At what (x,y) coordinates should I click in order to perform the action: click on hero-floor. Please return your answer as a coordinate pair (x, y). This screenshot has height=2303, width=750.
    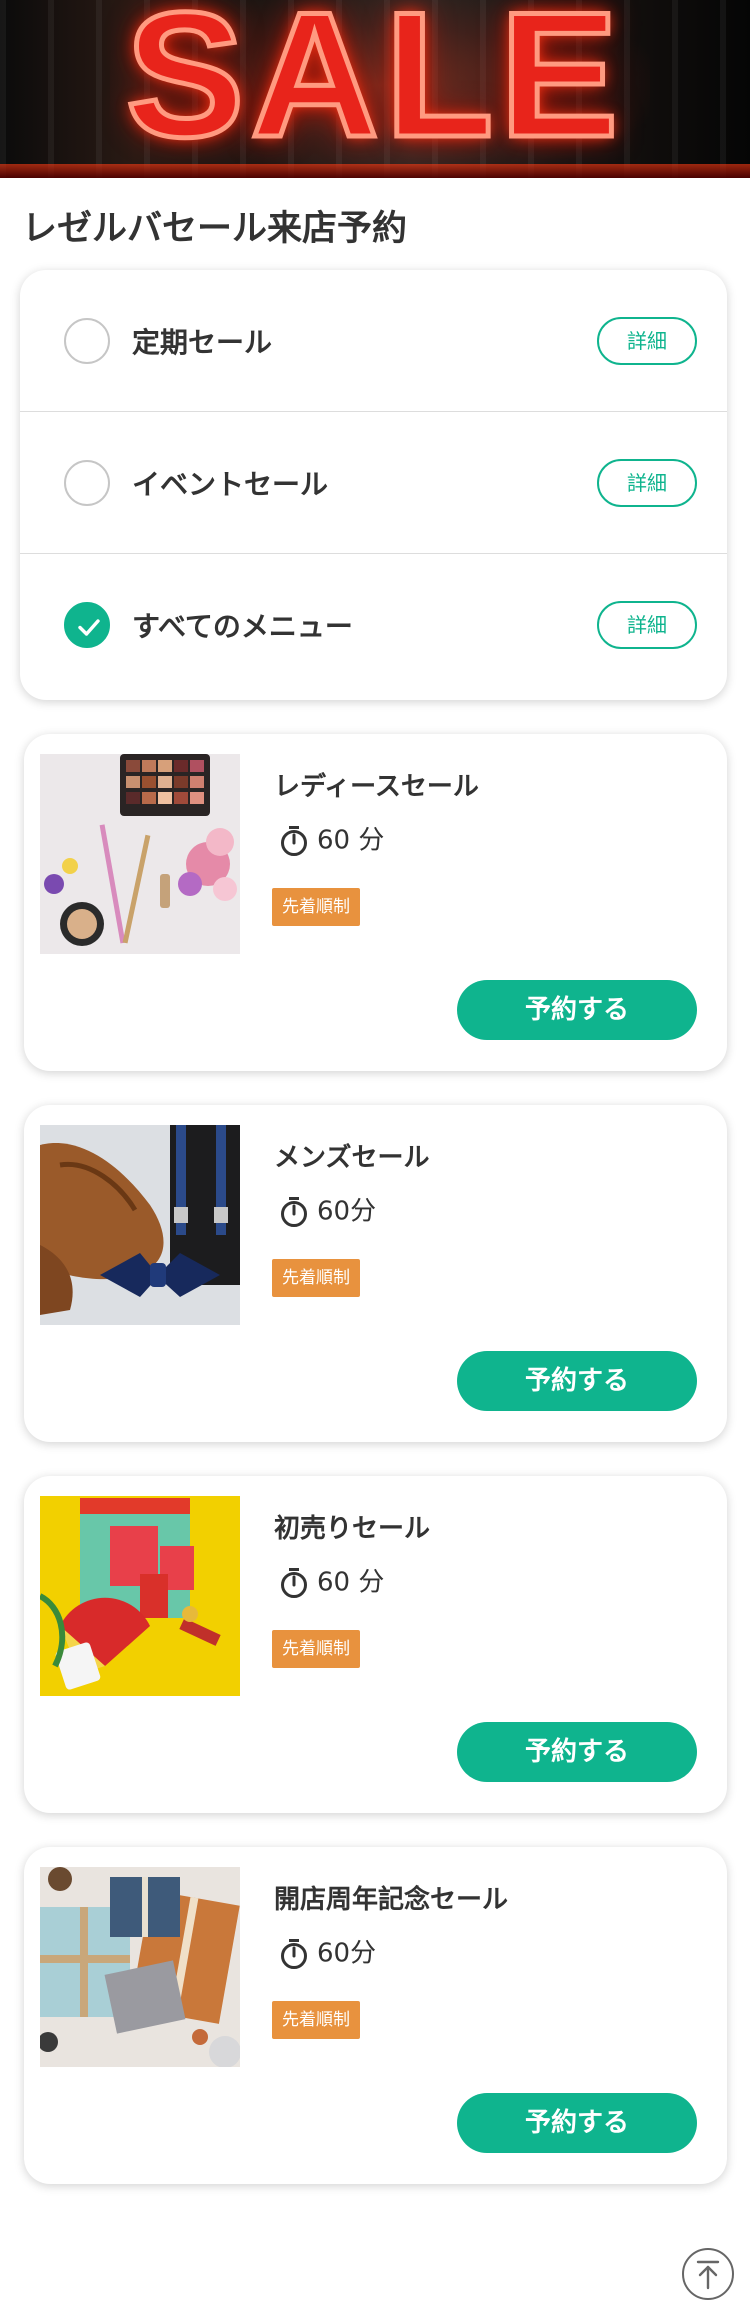
    Looking at the image, I should click on (375, 171).